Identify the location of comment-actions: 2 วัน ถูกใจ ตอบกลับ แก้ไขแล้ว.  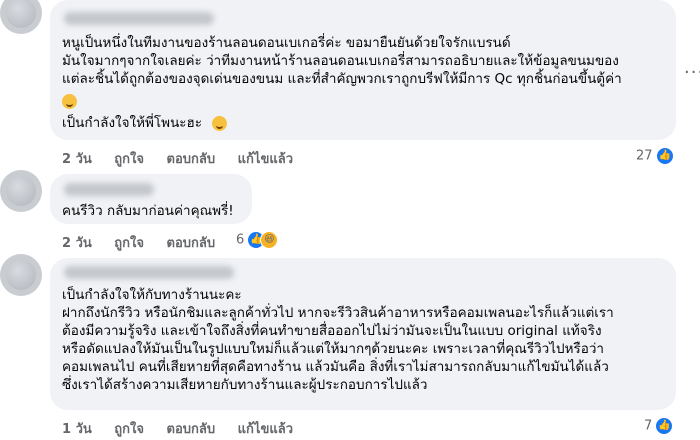
(186, 158).